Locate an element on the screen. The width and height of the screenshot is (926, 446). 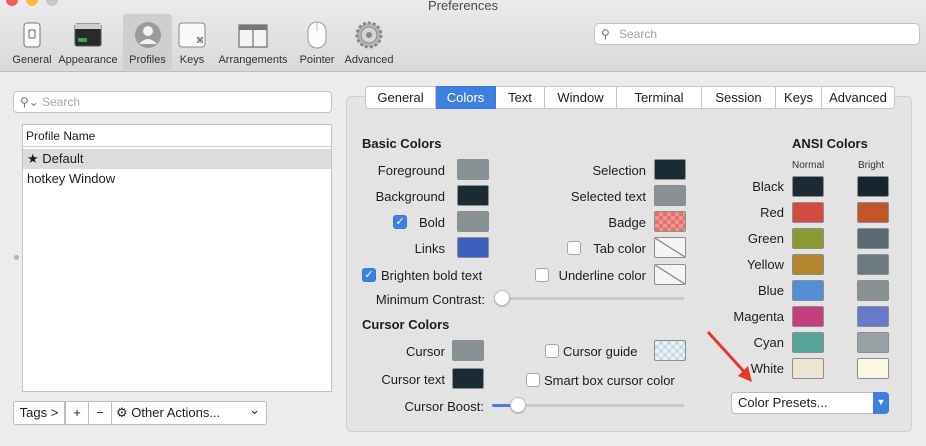
profiles-icon is located at coordinates (147, 35).